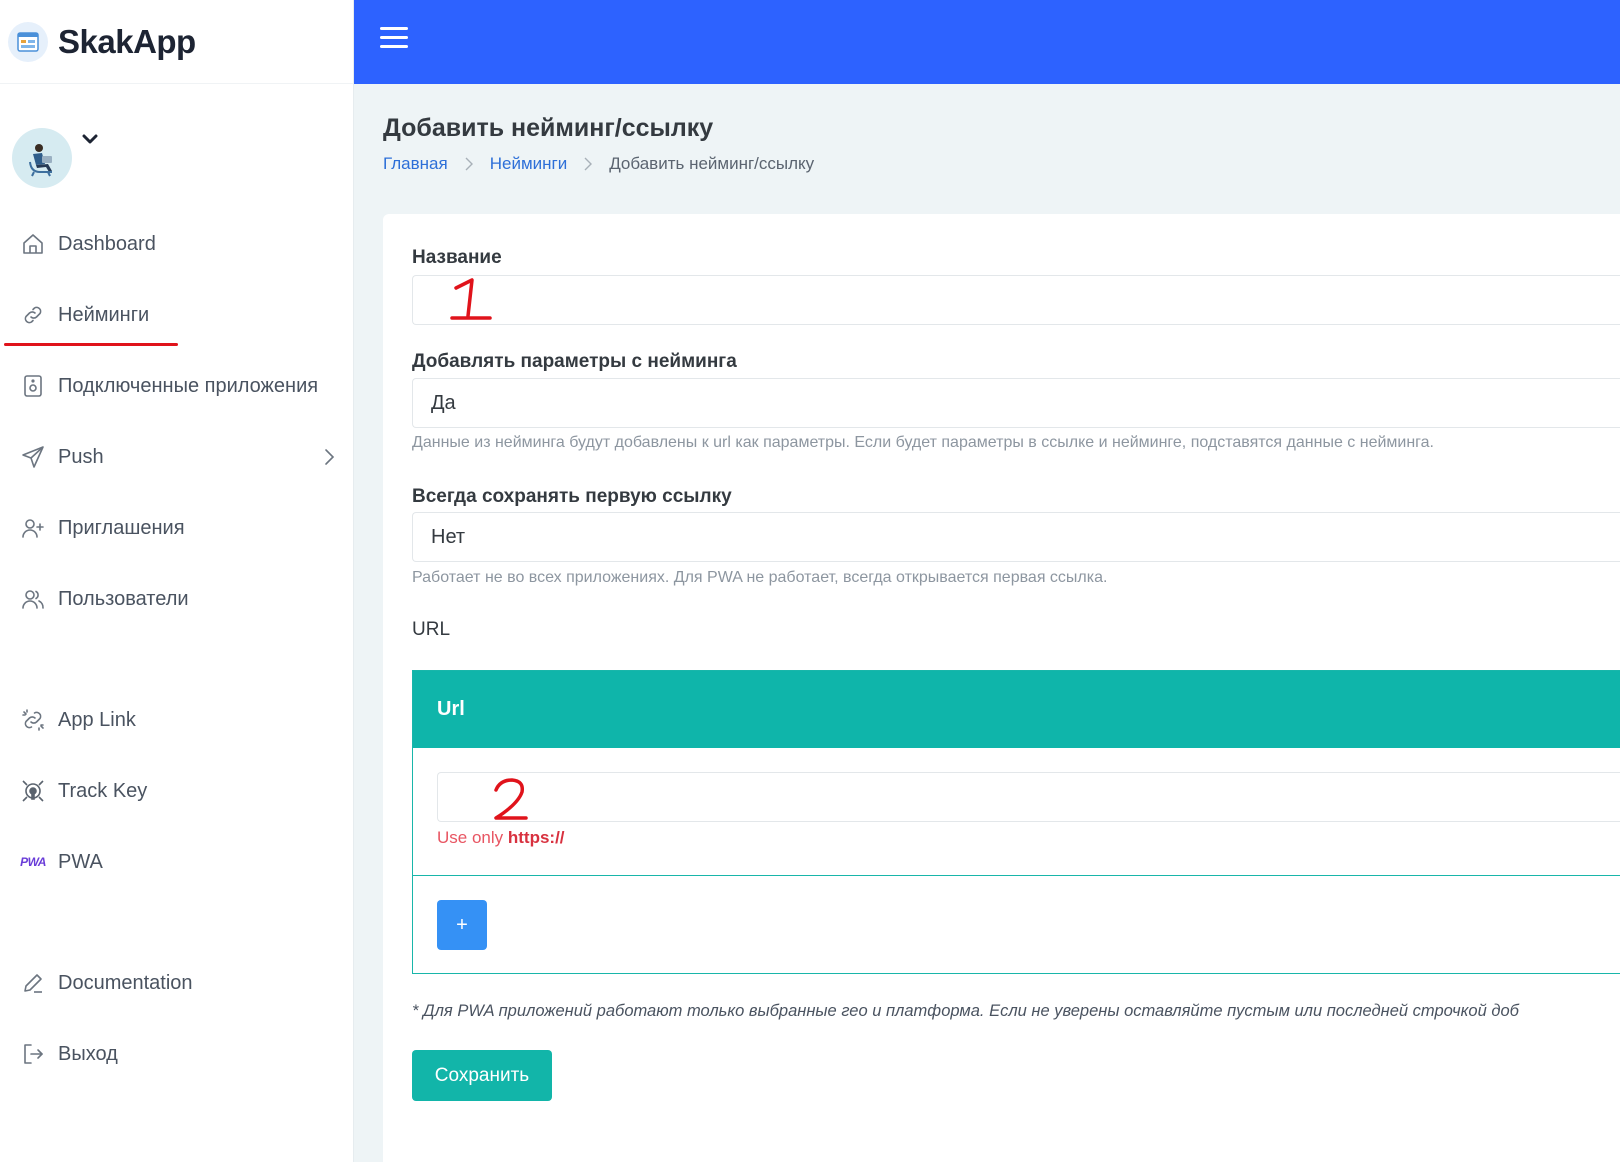  I want to click on divider, so click(1016, 875).